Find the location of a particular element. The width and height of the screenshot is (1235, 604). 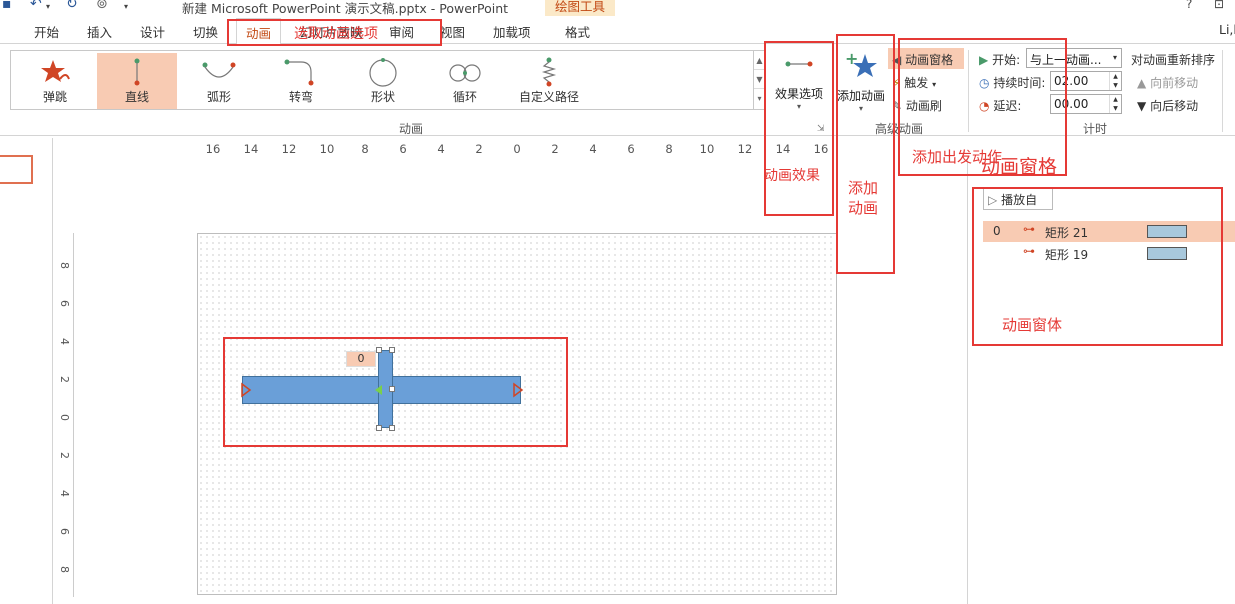

gallery-item-label: 循环 is located at coordinates (464, 97).